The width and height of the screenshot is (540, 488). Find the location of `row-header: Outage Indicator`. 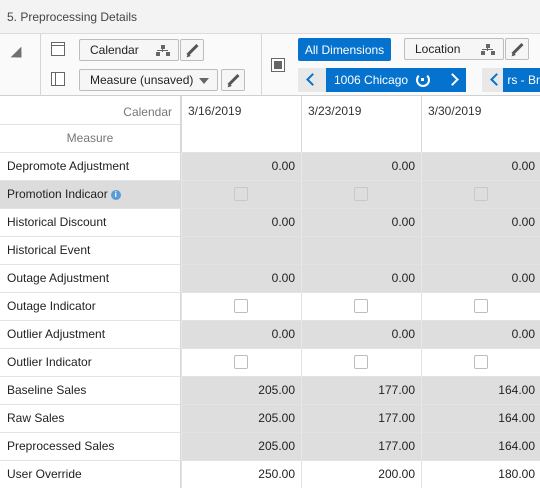

row-header: Outage Indicator is located at coordinates (90, 307).